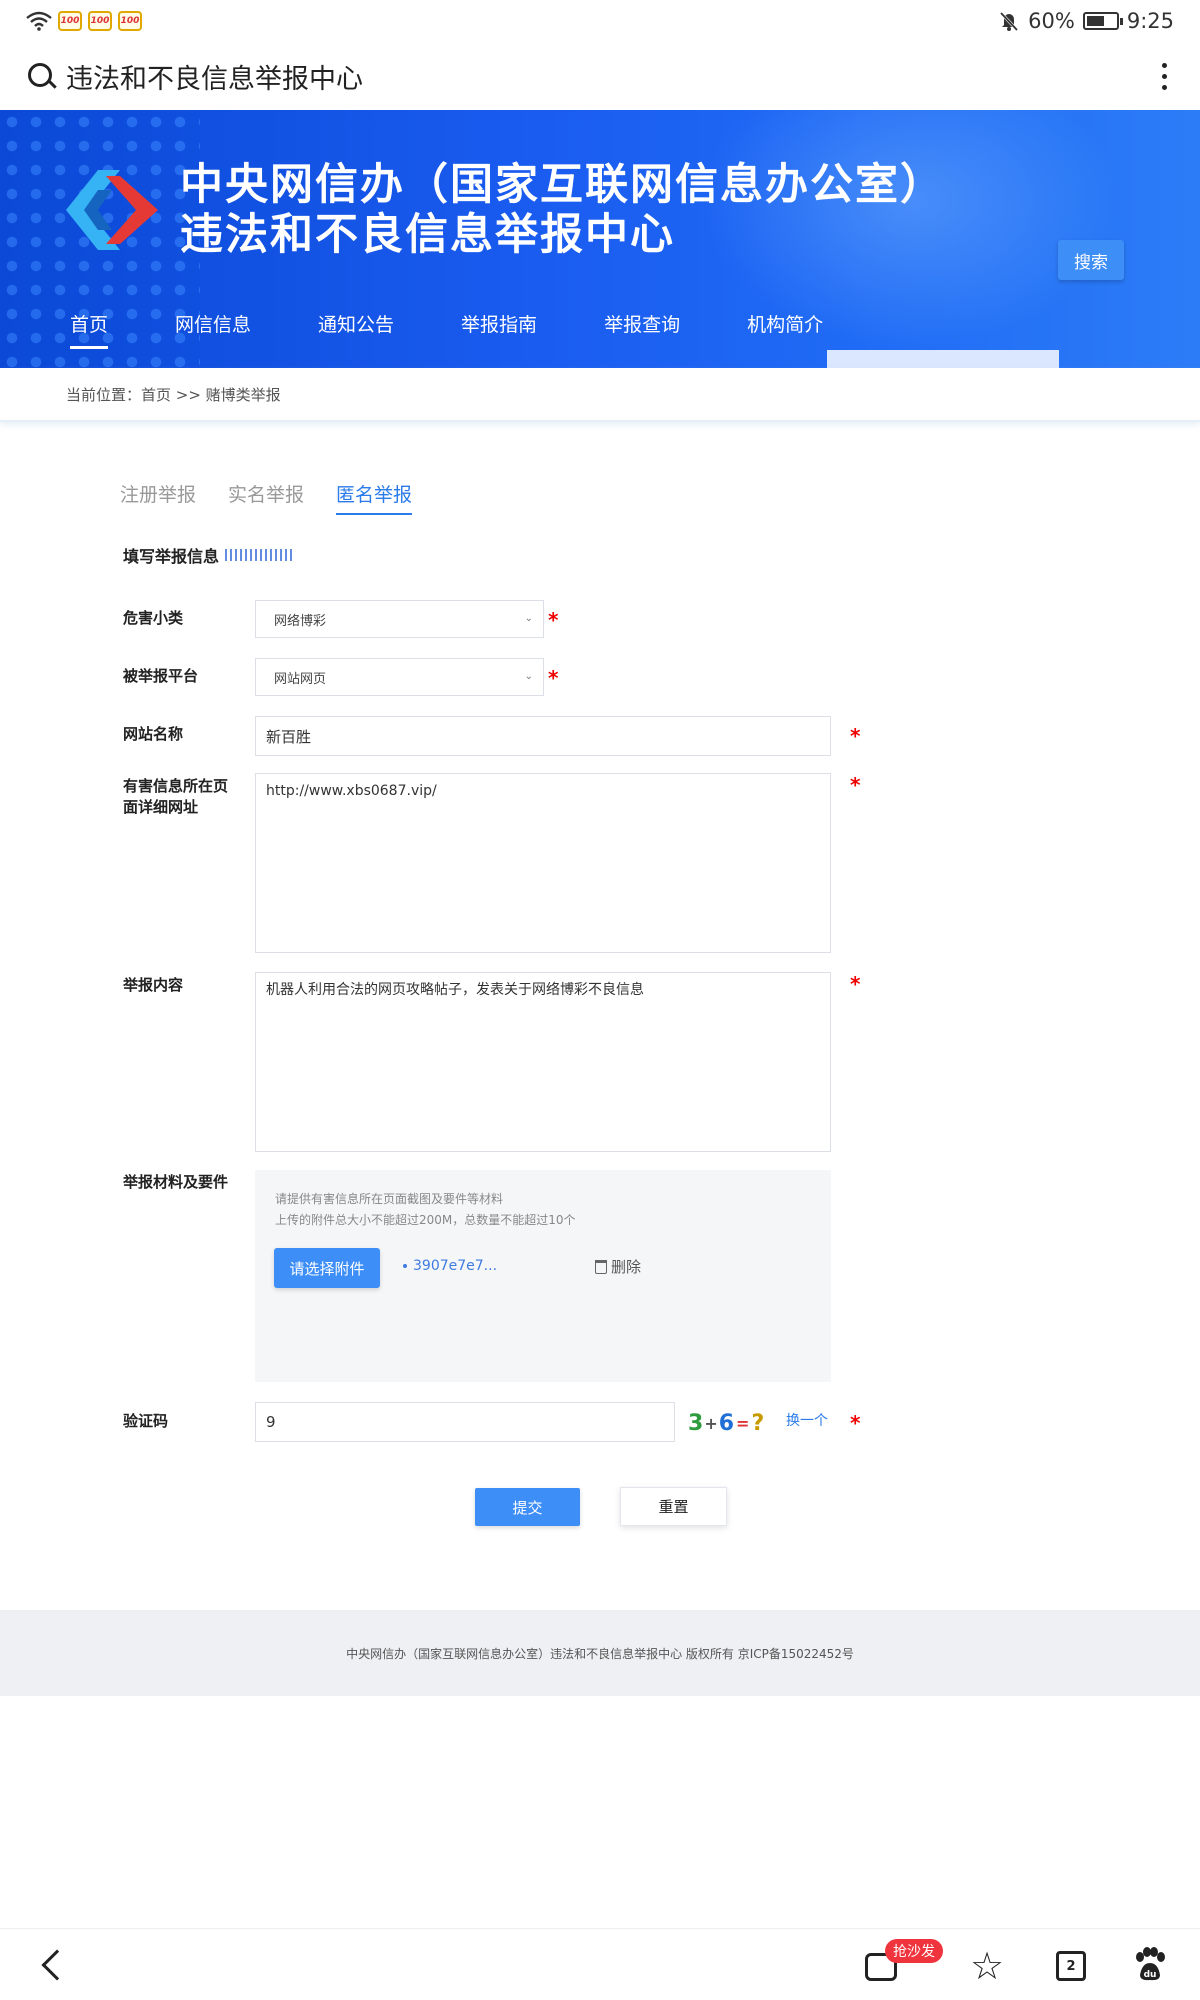 This screenshot has width=1200, height=2000. Describe the element at coordinates (562, 185) in the screenshot. I see `banner-title-line1: 中央网信办（国家互联网信息办公室）` at that location.